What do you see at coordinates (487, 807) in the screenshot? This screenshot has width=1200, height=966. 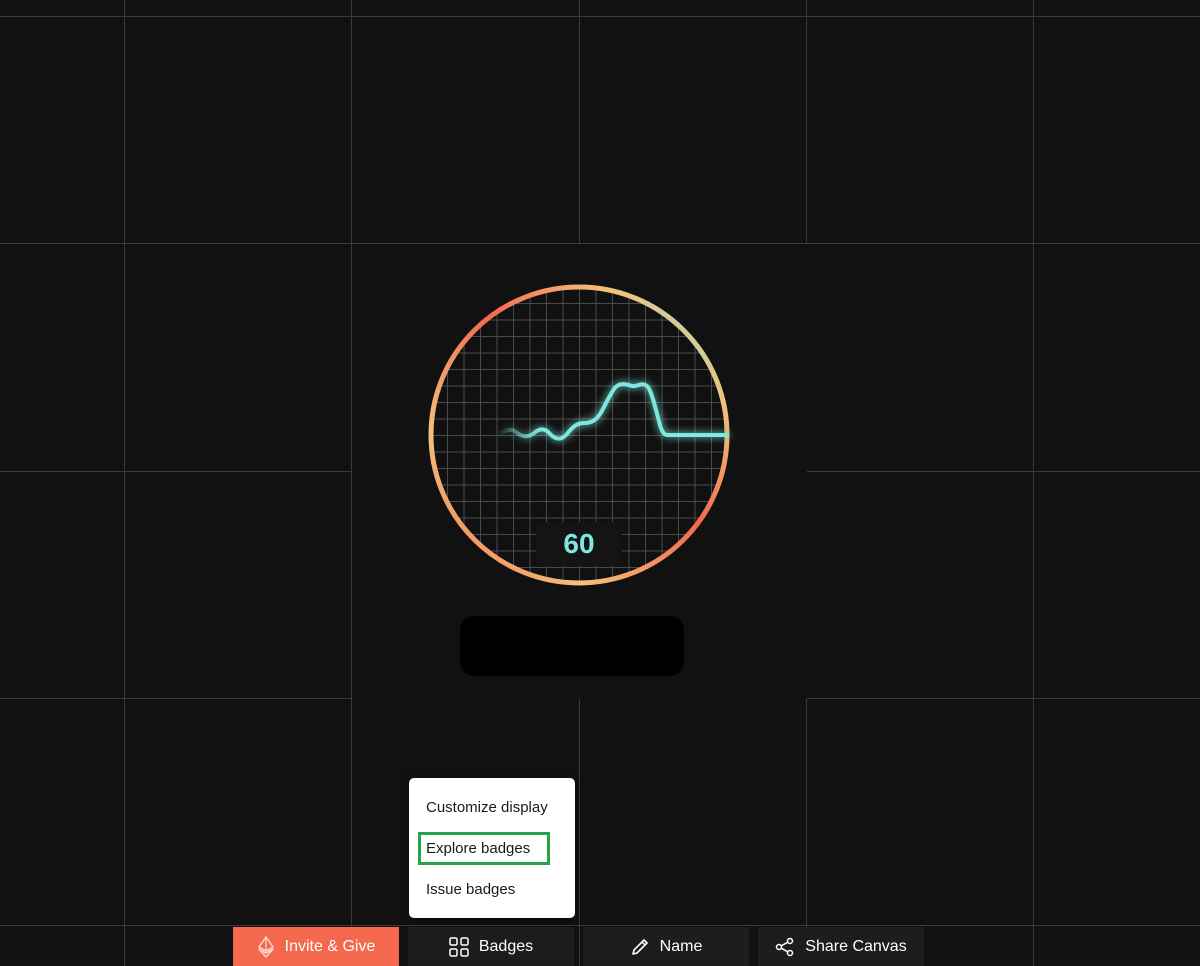 I see `menu-item-customize-display: Customize display` at bounding box center [487, 807].